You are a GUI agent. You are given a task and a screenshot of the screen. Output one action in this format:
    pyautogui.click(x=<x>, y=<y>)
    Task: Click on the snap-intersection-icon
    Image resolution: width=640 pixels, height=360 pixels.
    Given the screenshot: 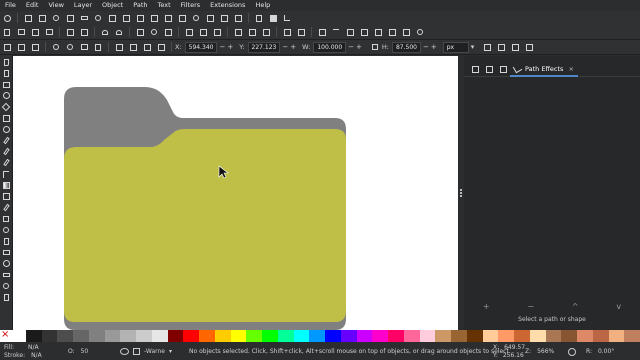 What is the action you would take?
    pyautogui.click(x=182, y=18)
    